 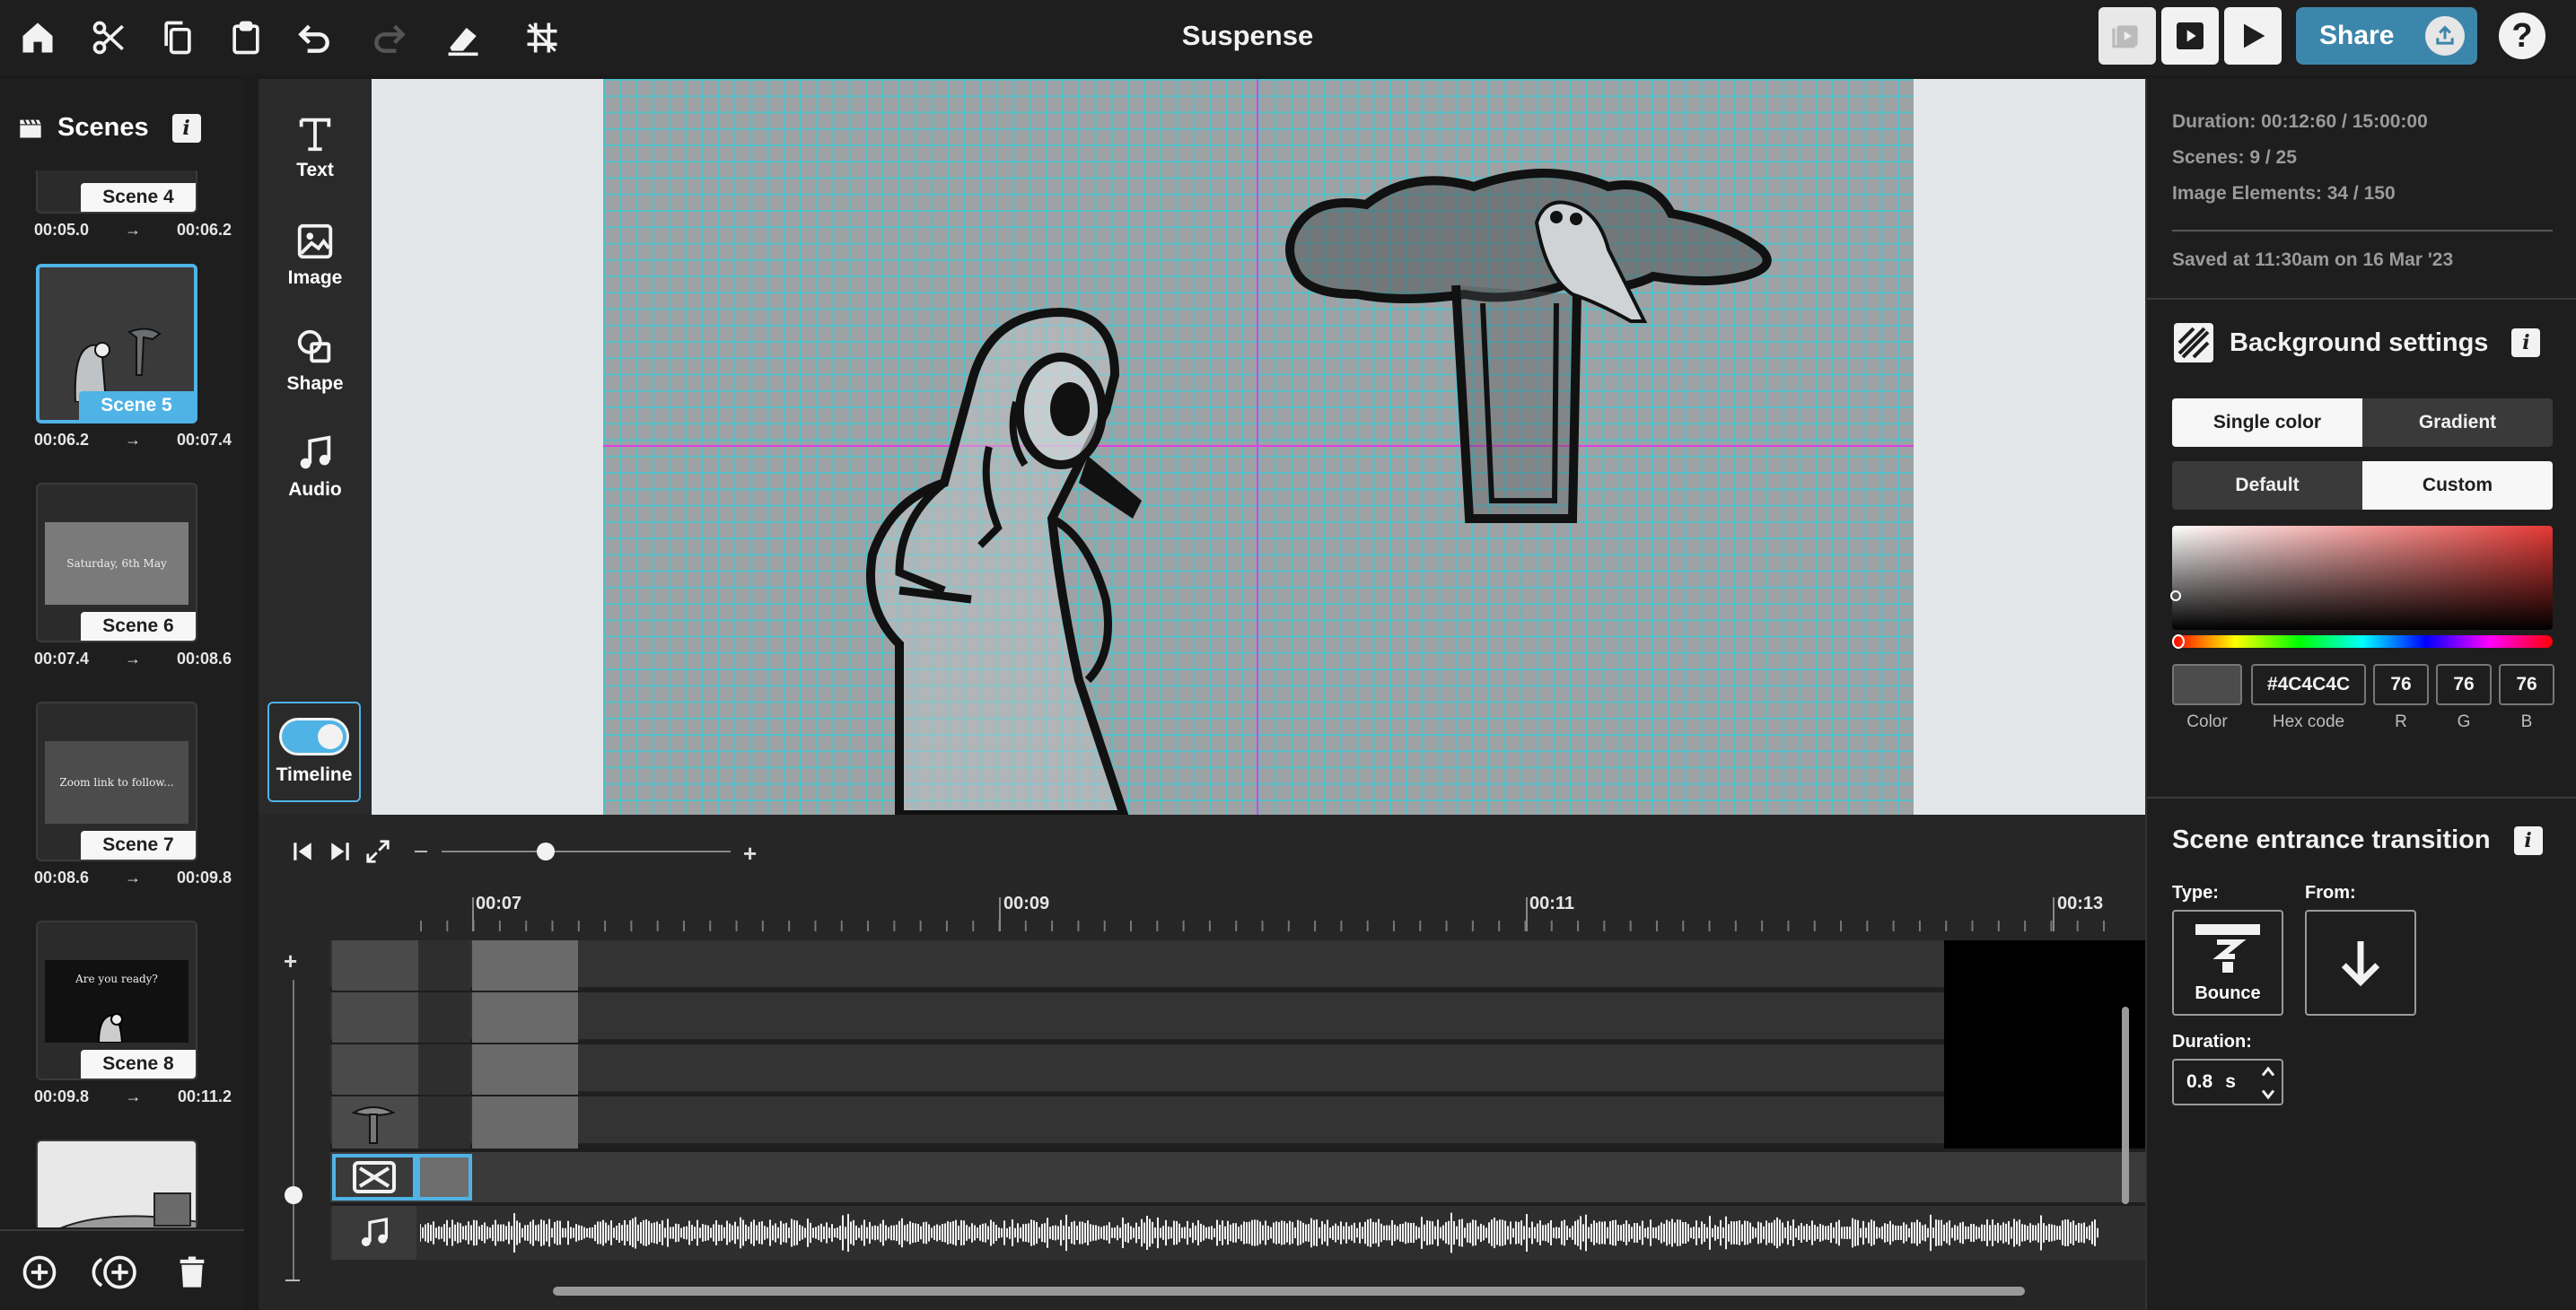 What do you see at coordinates (2386, 36) in the screenshot?
I see `share-button: Share` at bounding box center [2386, 36].